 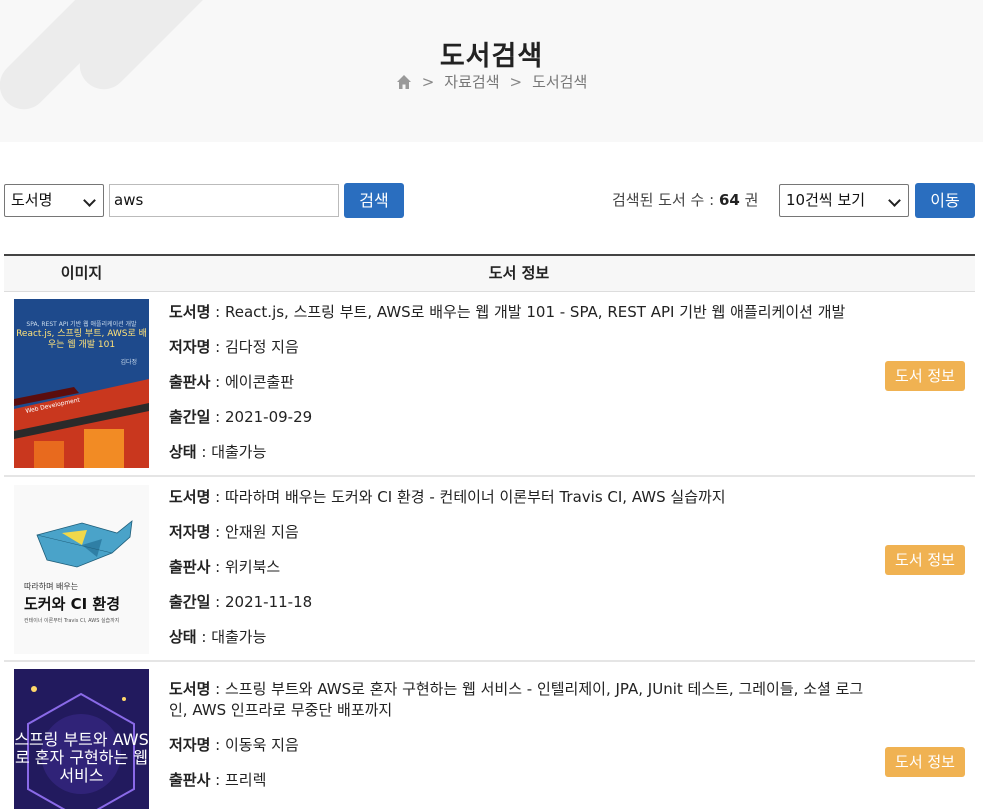 What do you see at coordinates (51, 586) in the screenshot?
I see `cover-subtitle: 따라하며 배우는` at bounding box center [51, 586].